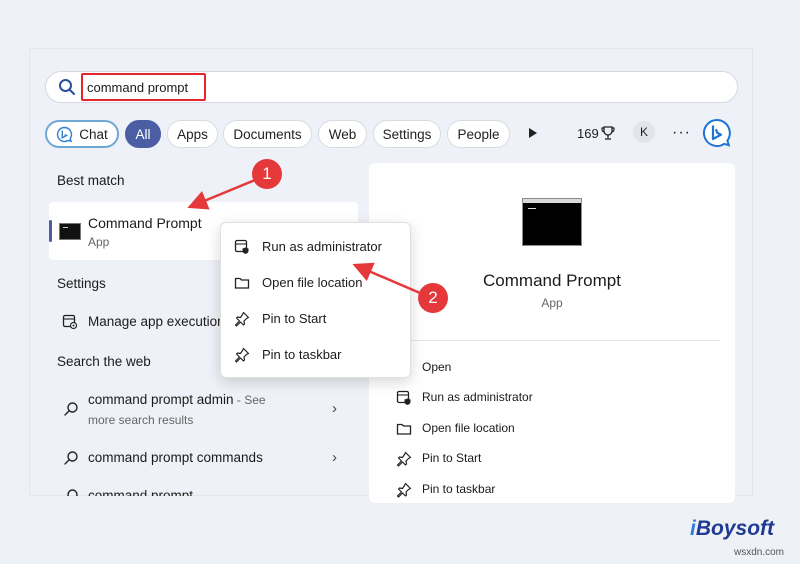 This screenshot has width=800, height=564. Describe the element at coordinates (91, 180) in the screenshot. I see `best-match-heading: Best match` at that location.